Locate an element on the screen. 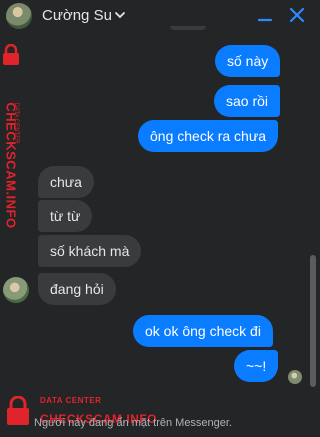  message-bubble-incoming: chưa is located at coordinates (66, 182).